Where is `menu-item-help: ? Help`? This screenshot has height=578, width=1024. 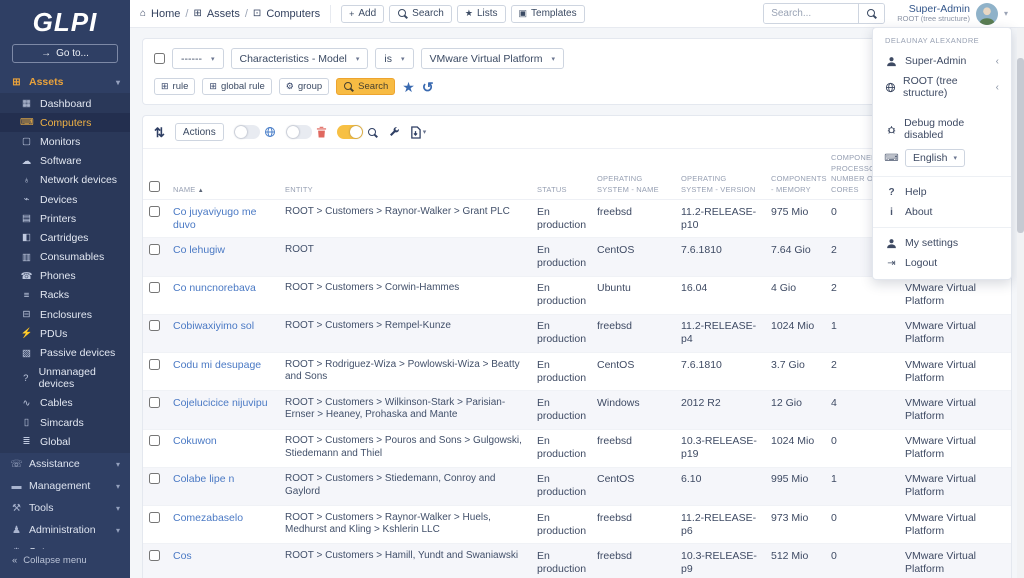 menu-item-help: ? Help is located at coordinates (942, 192).